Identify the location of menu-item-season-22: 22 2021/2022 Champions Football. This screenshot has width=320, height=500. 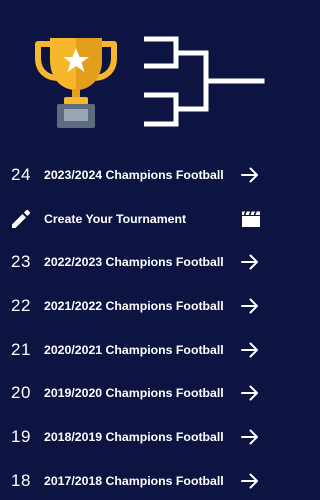
(140, 306).